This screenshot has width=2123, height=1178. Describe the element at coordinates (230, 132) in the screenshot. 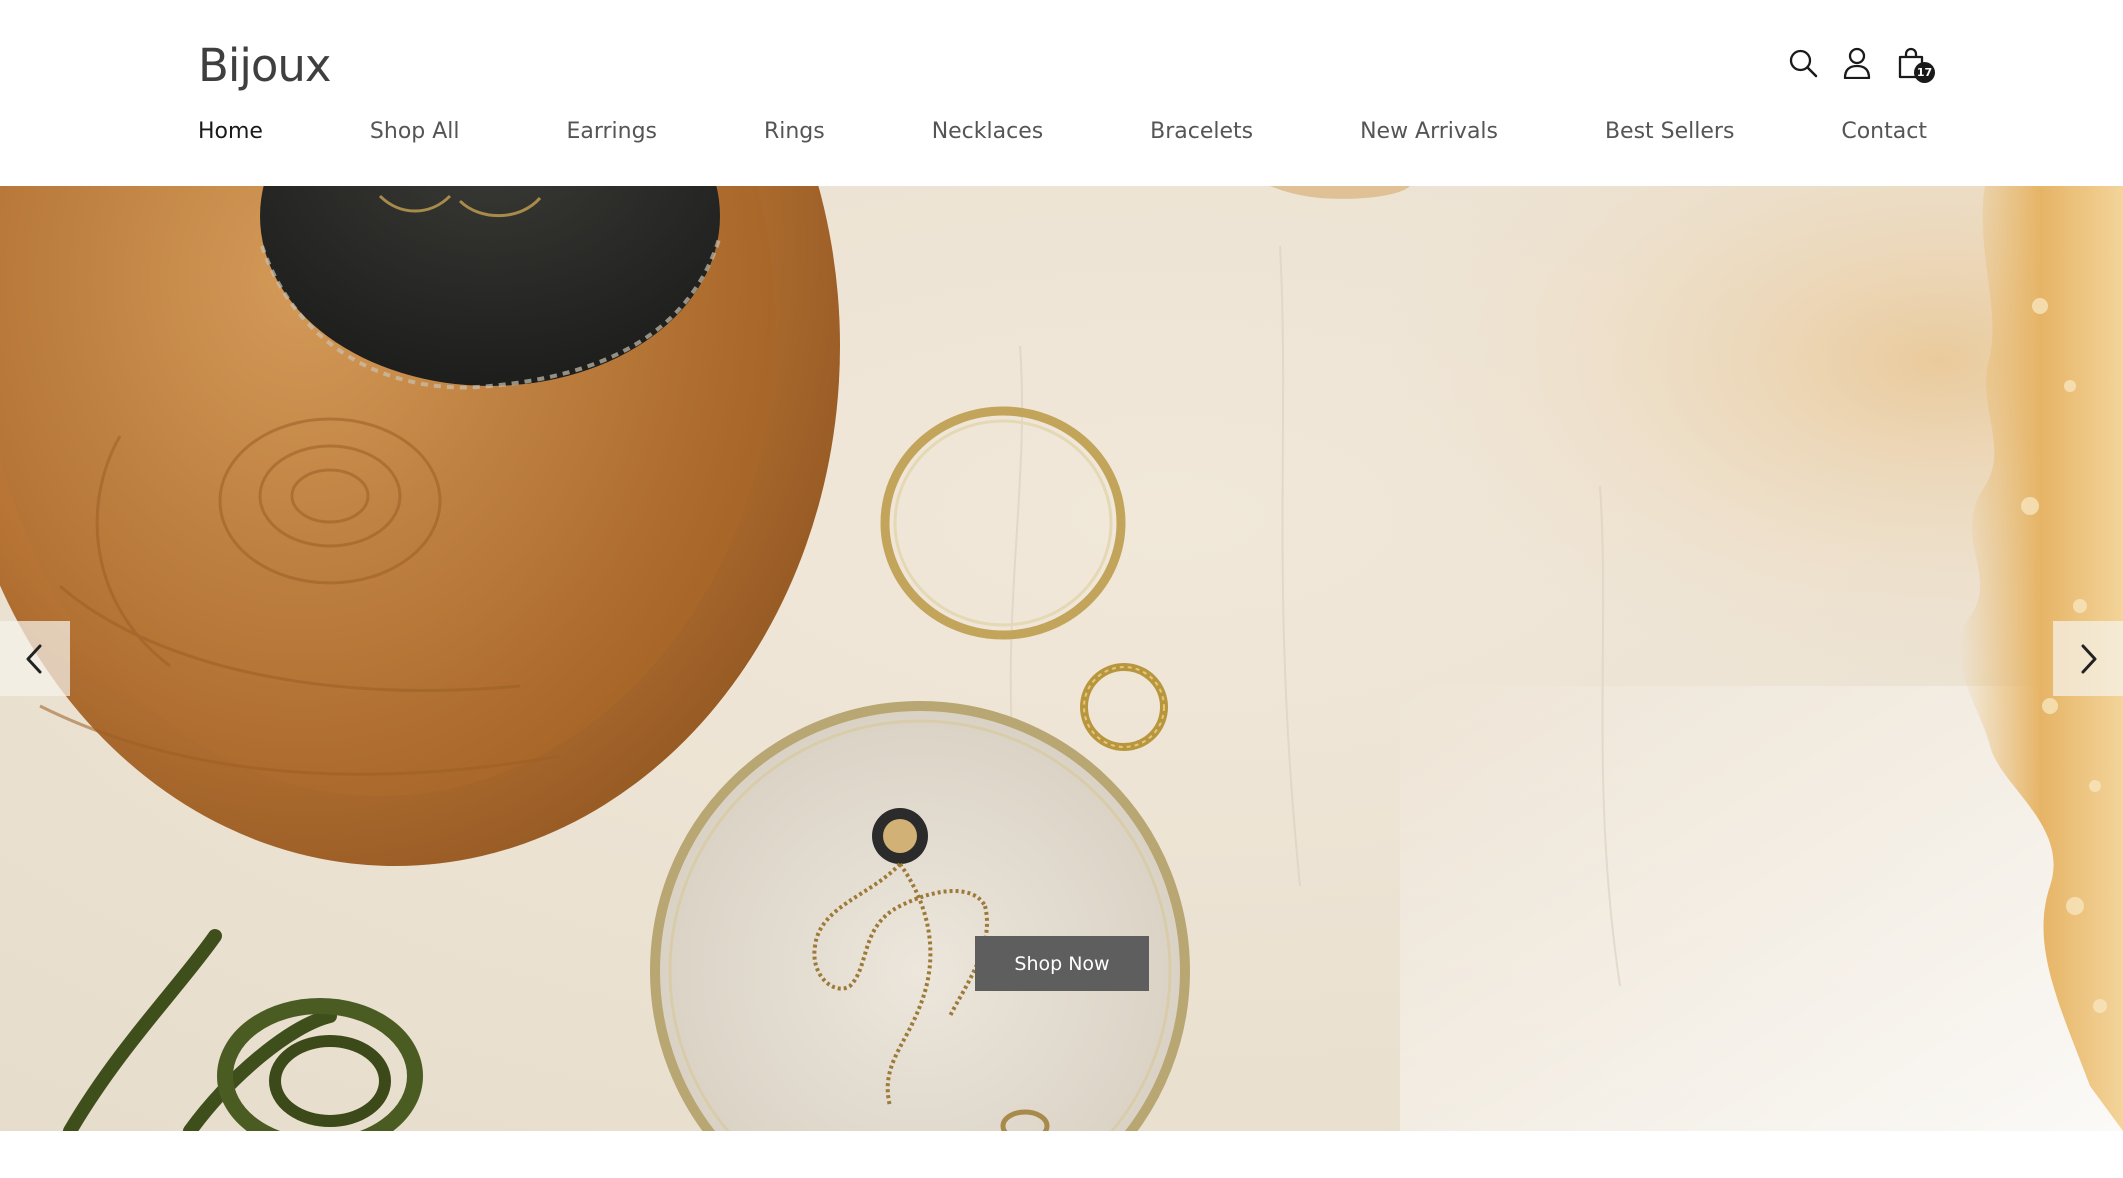

I see `nav-item-home: Home` at that location.